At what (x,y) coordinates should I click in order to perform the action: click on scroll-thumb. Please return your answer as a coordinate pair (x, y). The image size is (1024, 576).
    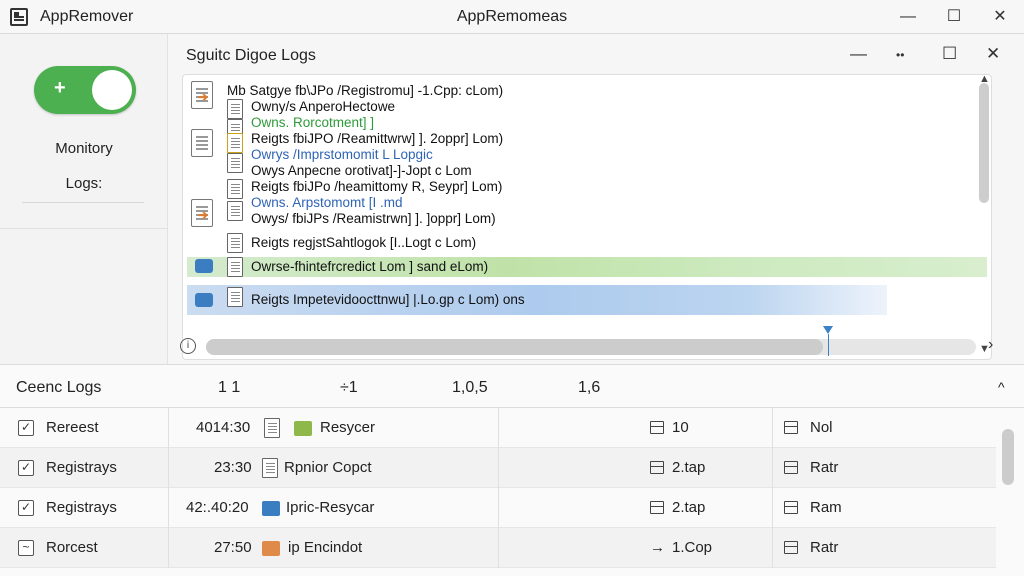
    Looking at the image, I should click on (984, 143).